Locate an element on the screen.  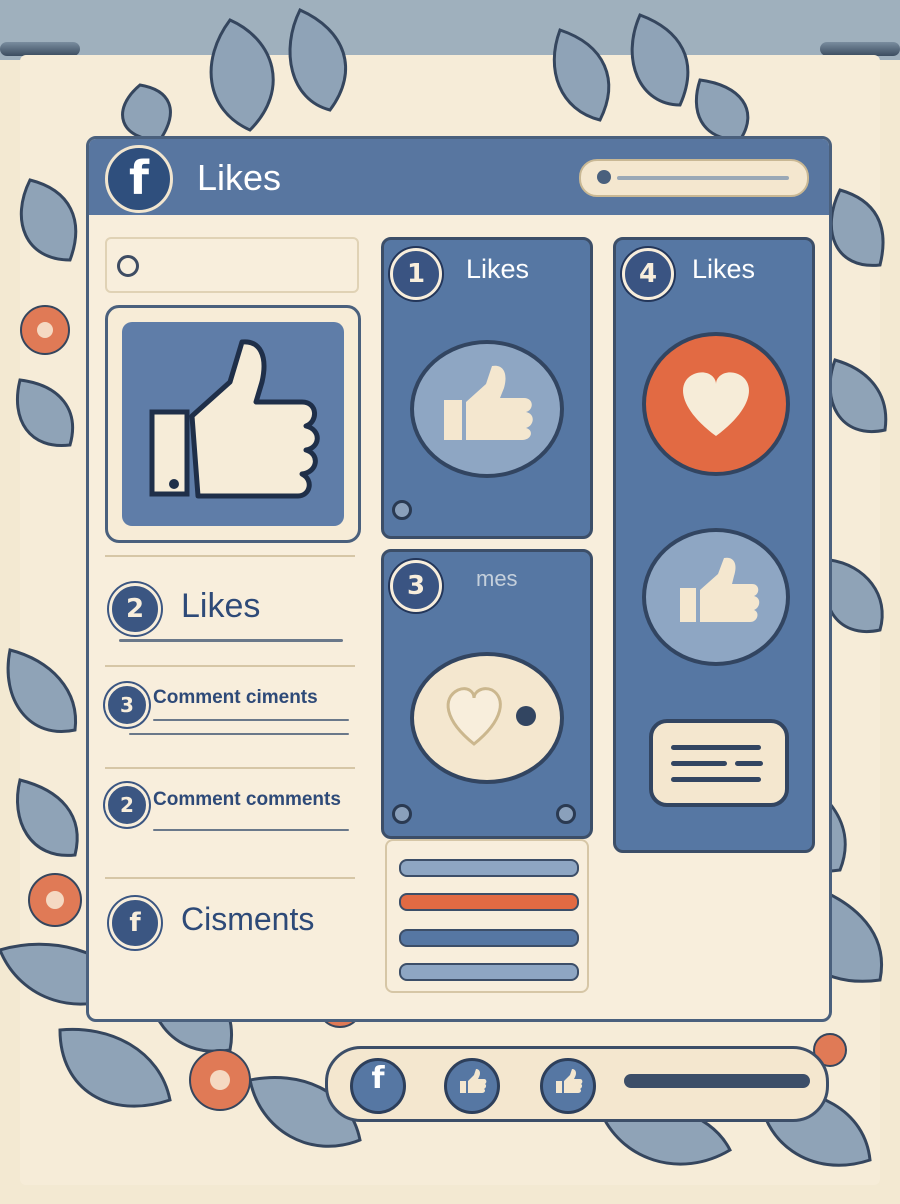
message-icon is located at coordinates (719, 763).